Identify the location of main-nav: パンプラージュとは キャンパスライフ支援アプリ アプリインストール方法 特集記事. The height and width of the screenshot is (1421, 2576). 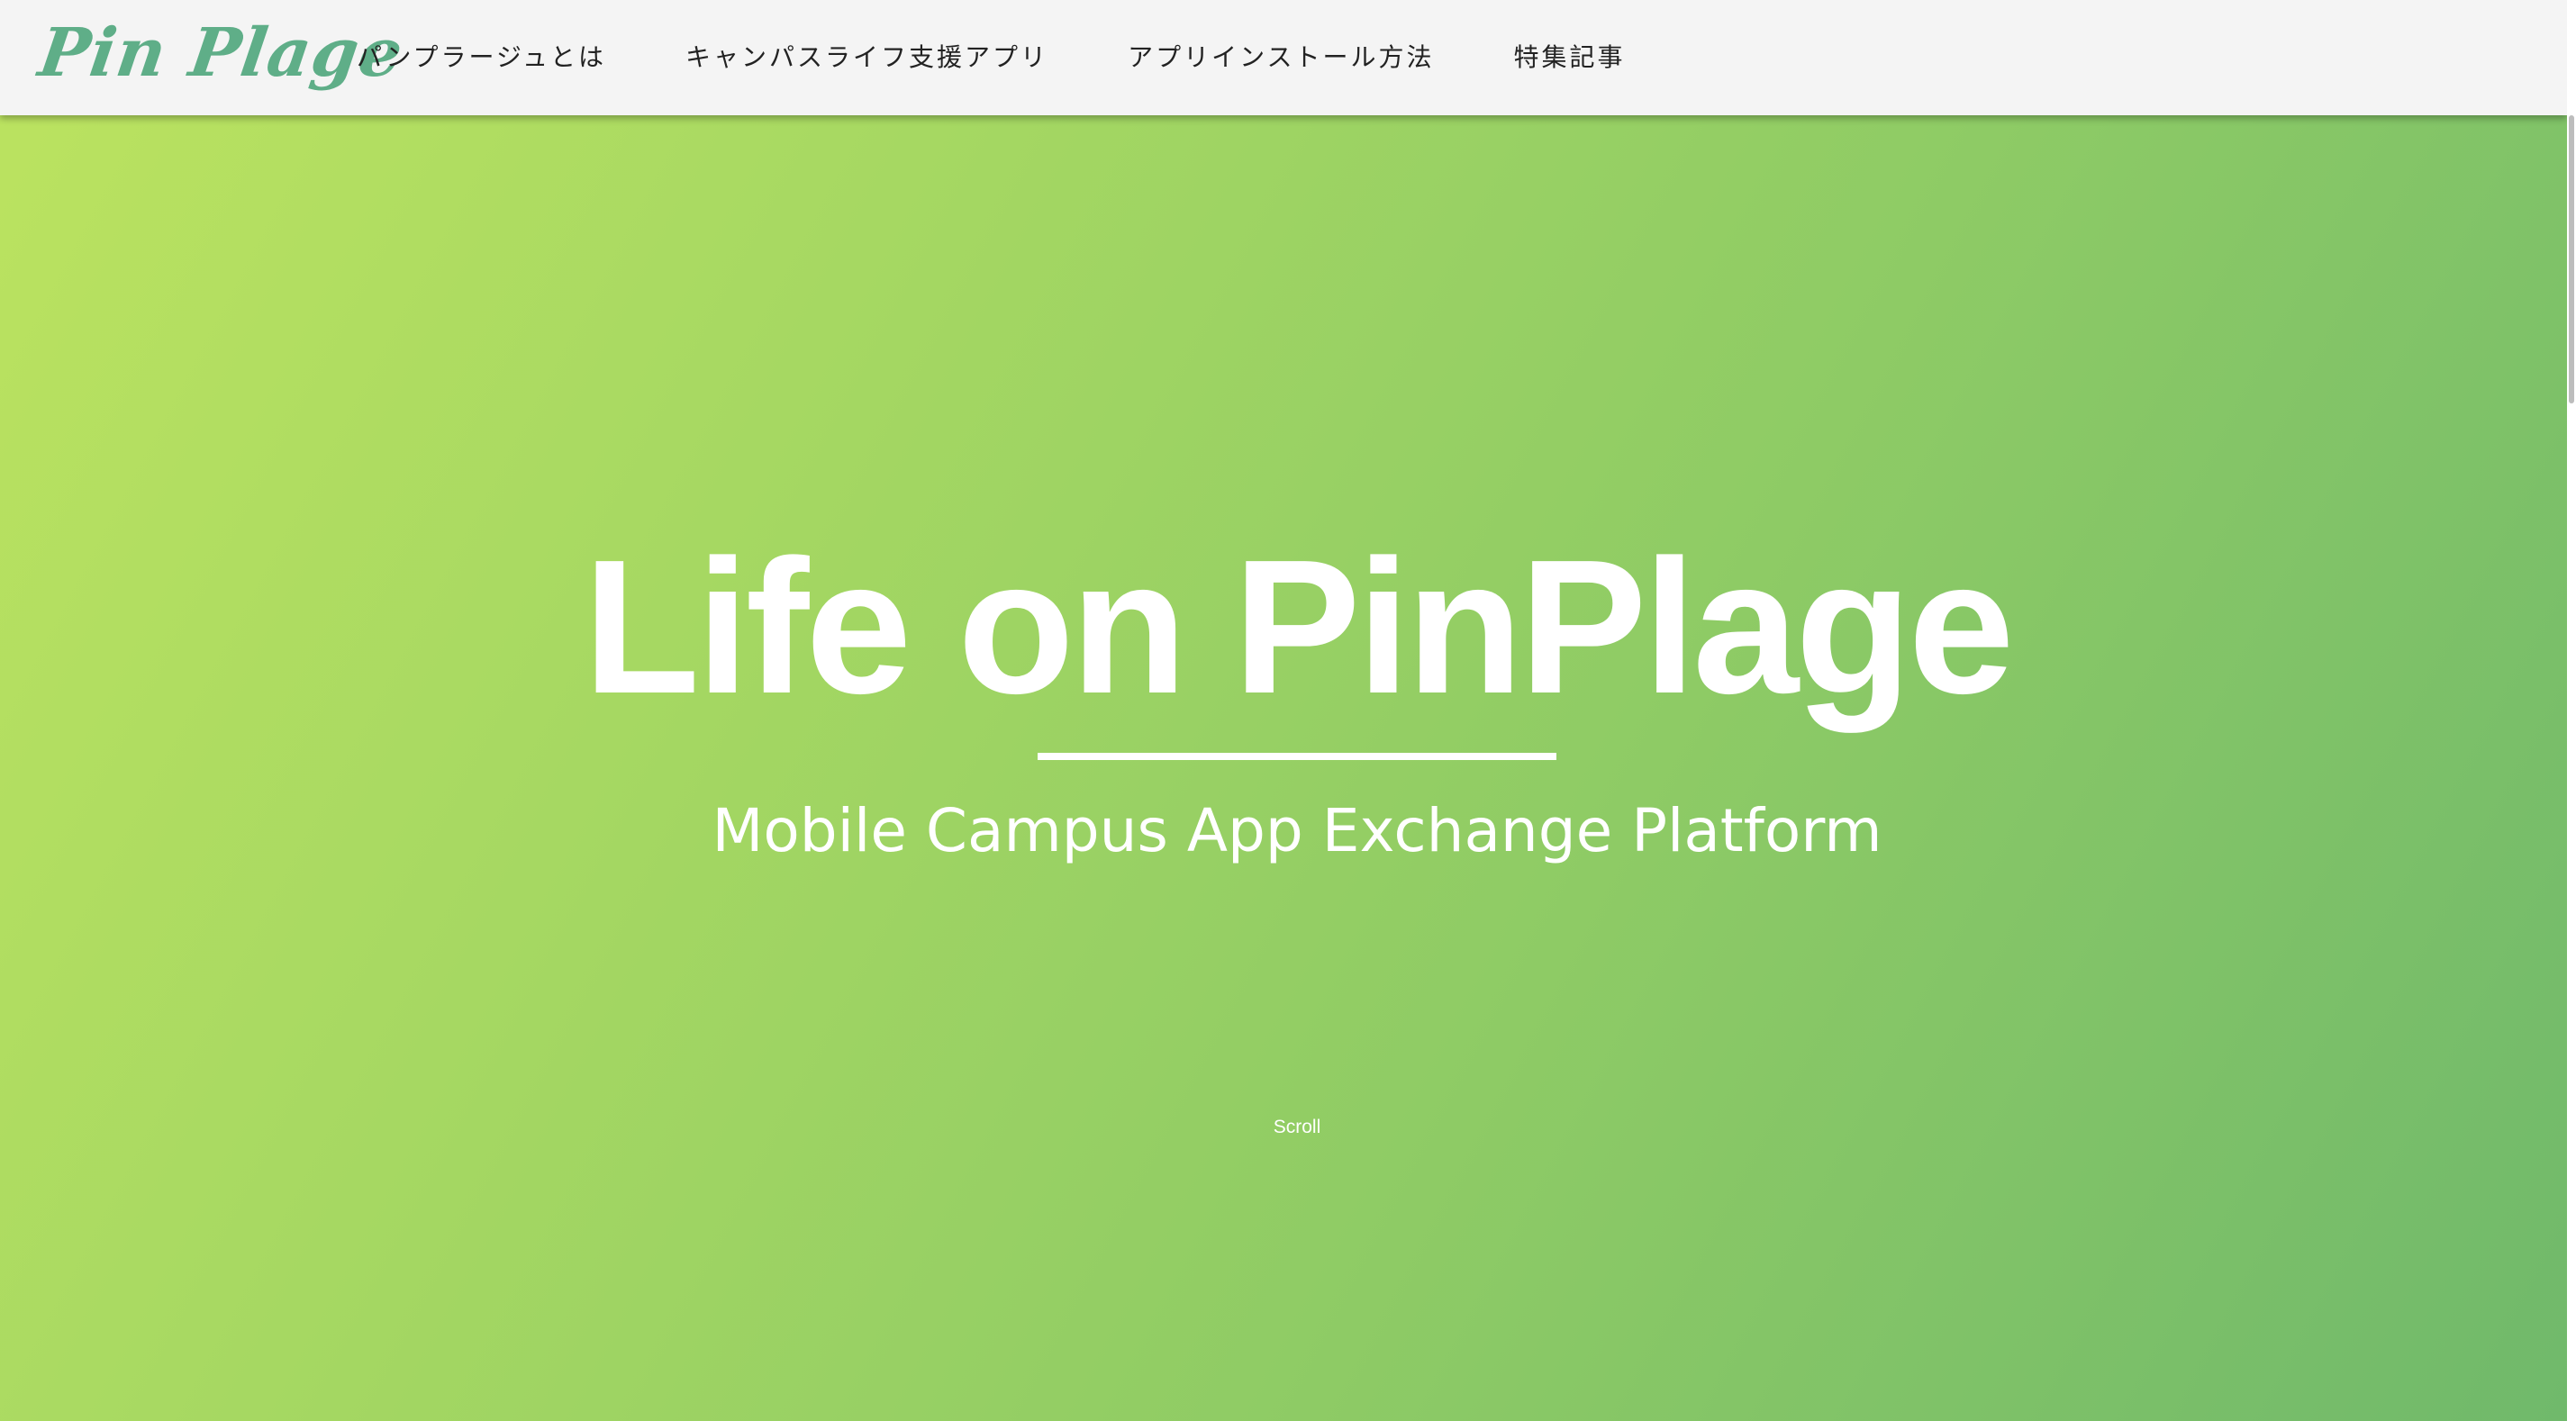
(991, 57).